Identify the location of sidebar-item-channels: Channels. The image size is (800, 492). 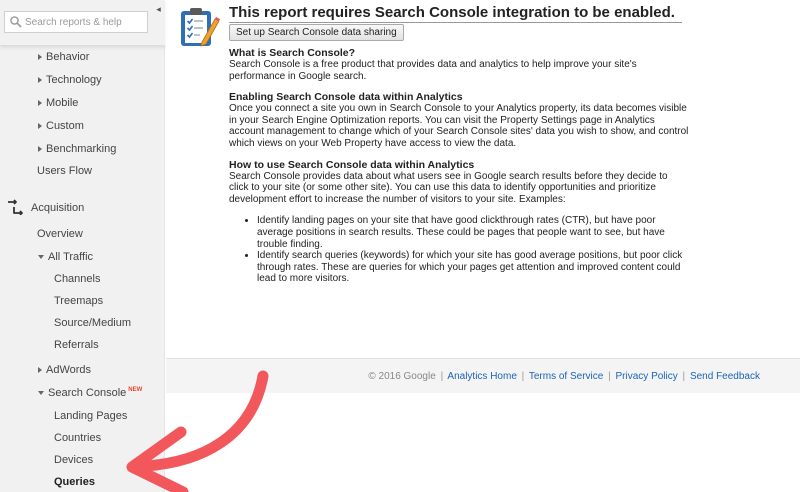
(77, 279).